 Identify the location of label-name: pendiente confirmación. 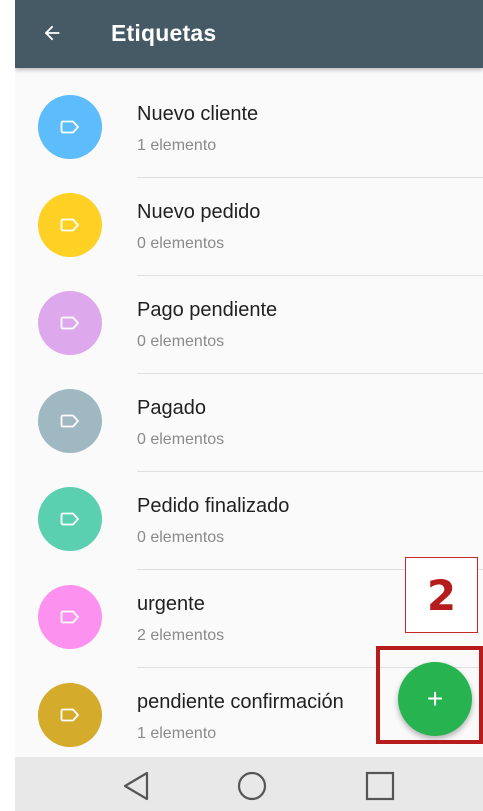
(240, 702).